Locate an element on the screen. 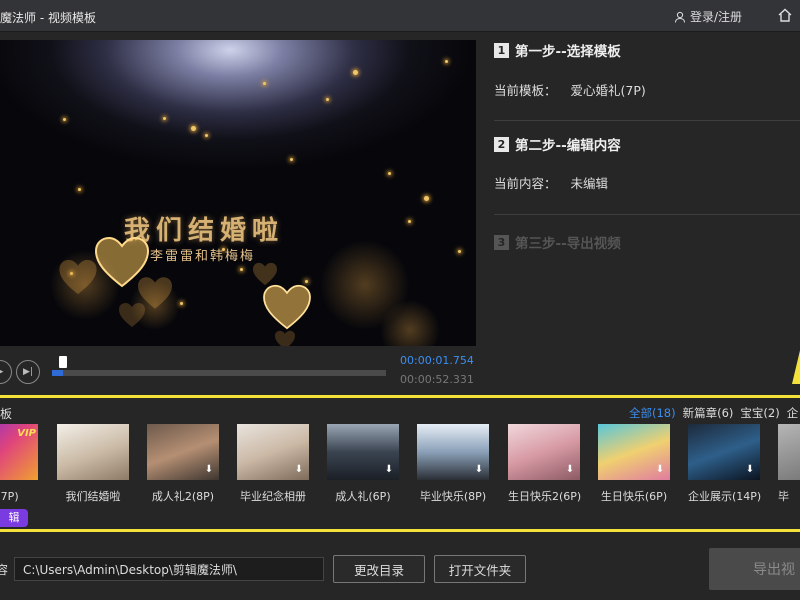 The height and width of the screenshot is (600, 800). template-caption: 成人礼(6P) is located at coordinates (363, 496).